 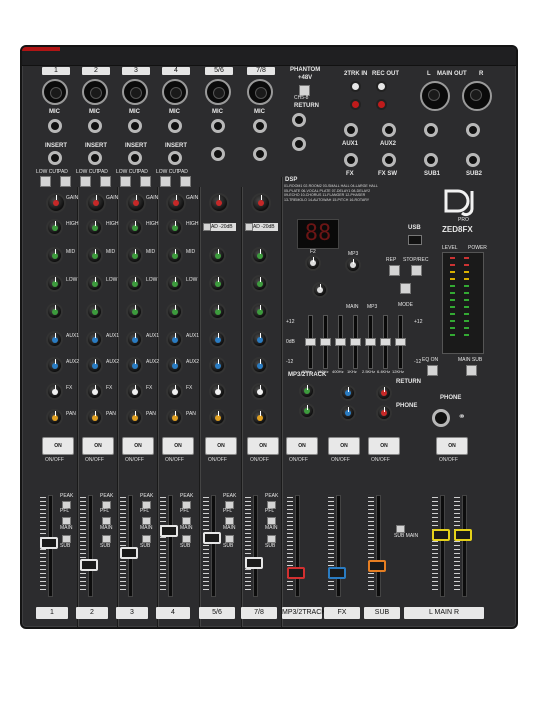 What do you see at coordinates (355, 104) in the screenshot?
I see `2trk-in-right-rca` at bounding box center [355, 104].